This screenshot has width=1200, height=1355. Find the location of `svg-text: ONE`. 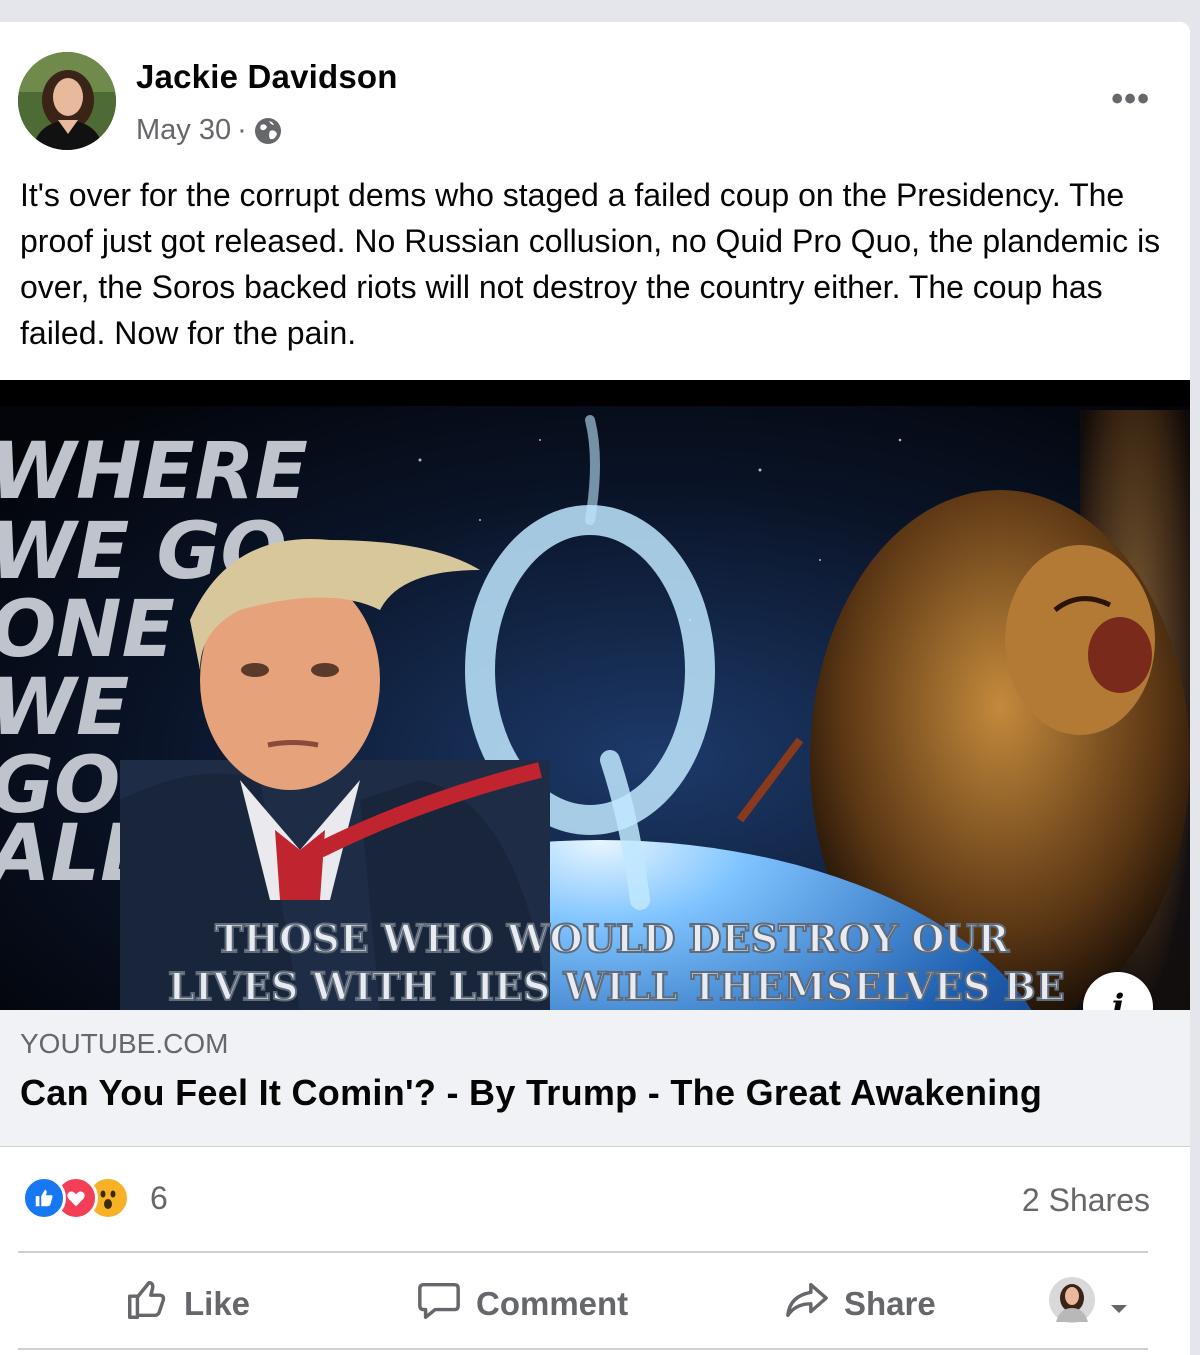

svg-text: ONE is located at coordinates (87, 630).